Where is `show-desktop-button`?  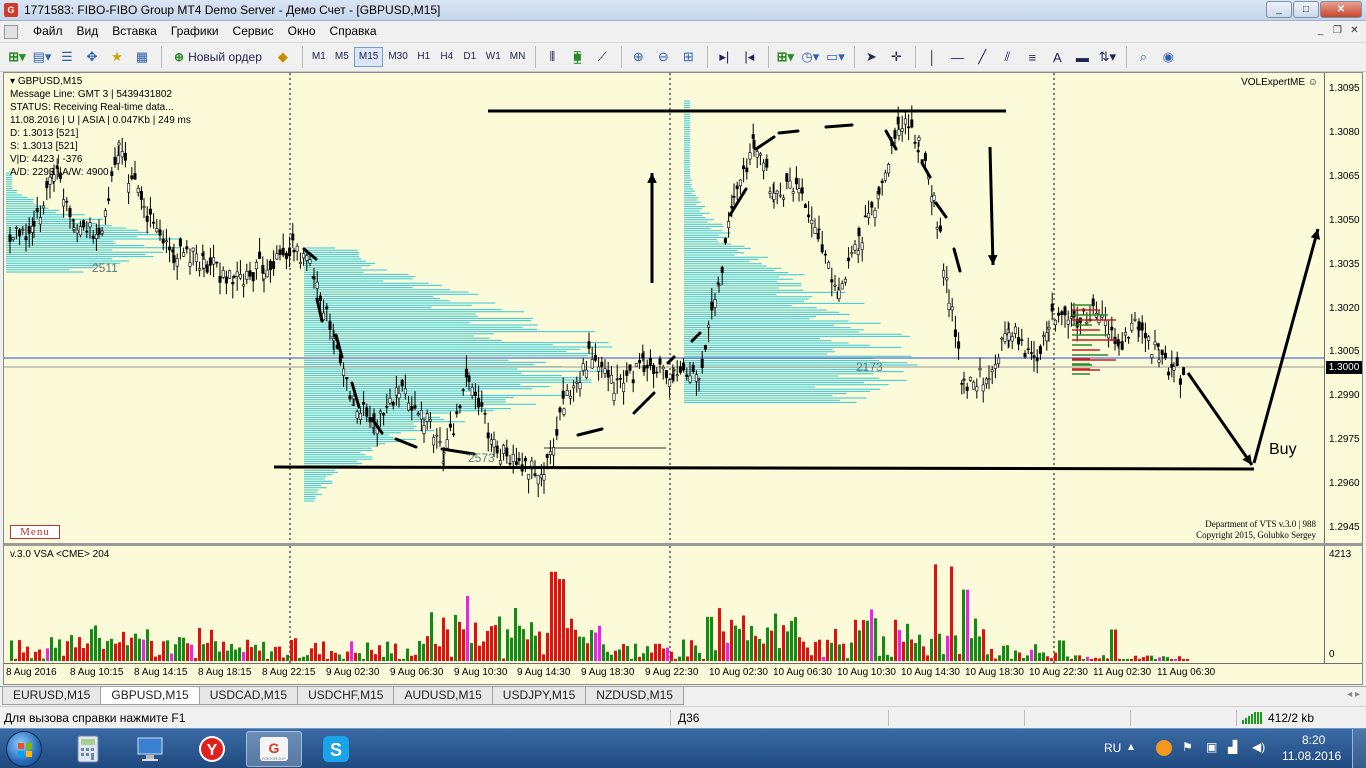 show-desktop-button is located at coordinates (1359, 748).